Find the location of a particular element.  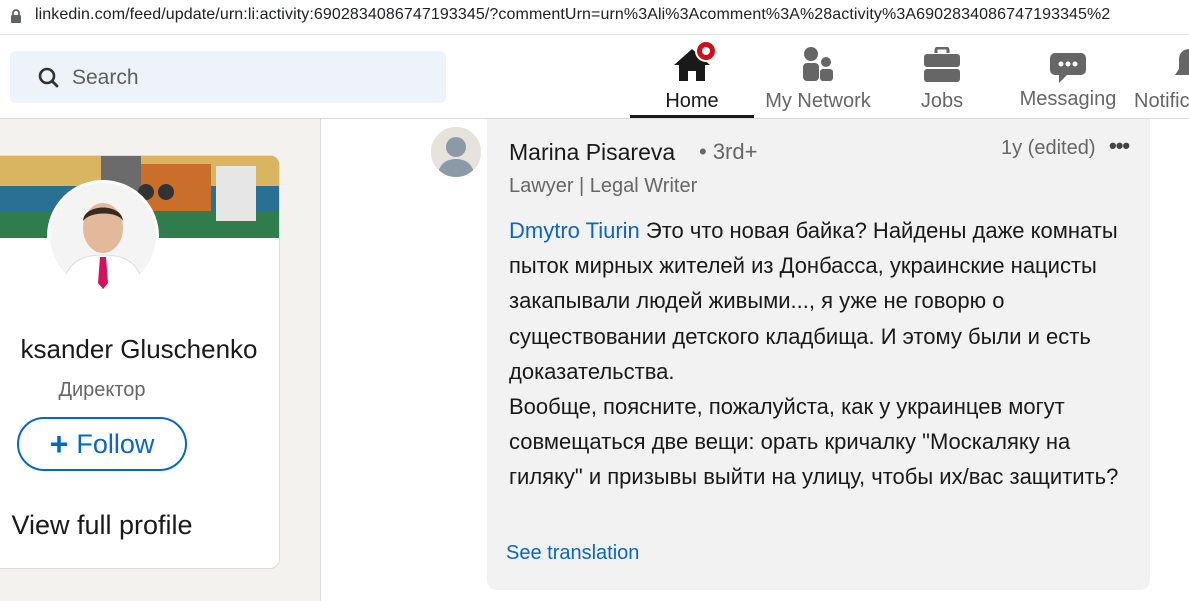

nav-jobs: Jobs is located at coordinates (942, 78).